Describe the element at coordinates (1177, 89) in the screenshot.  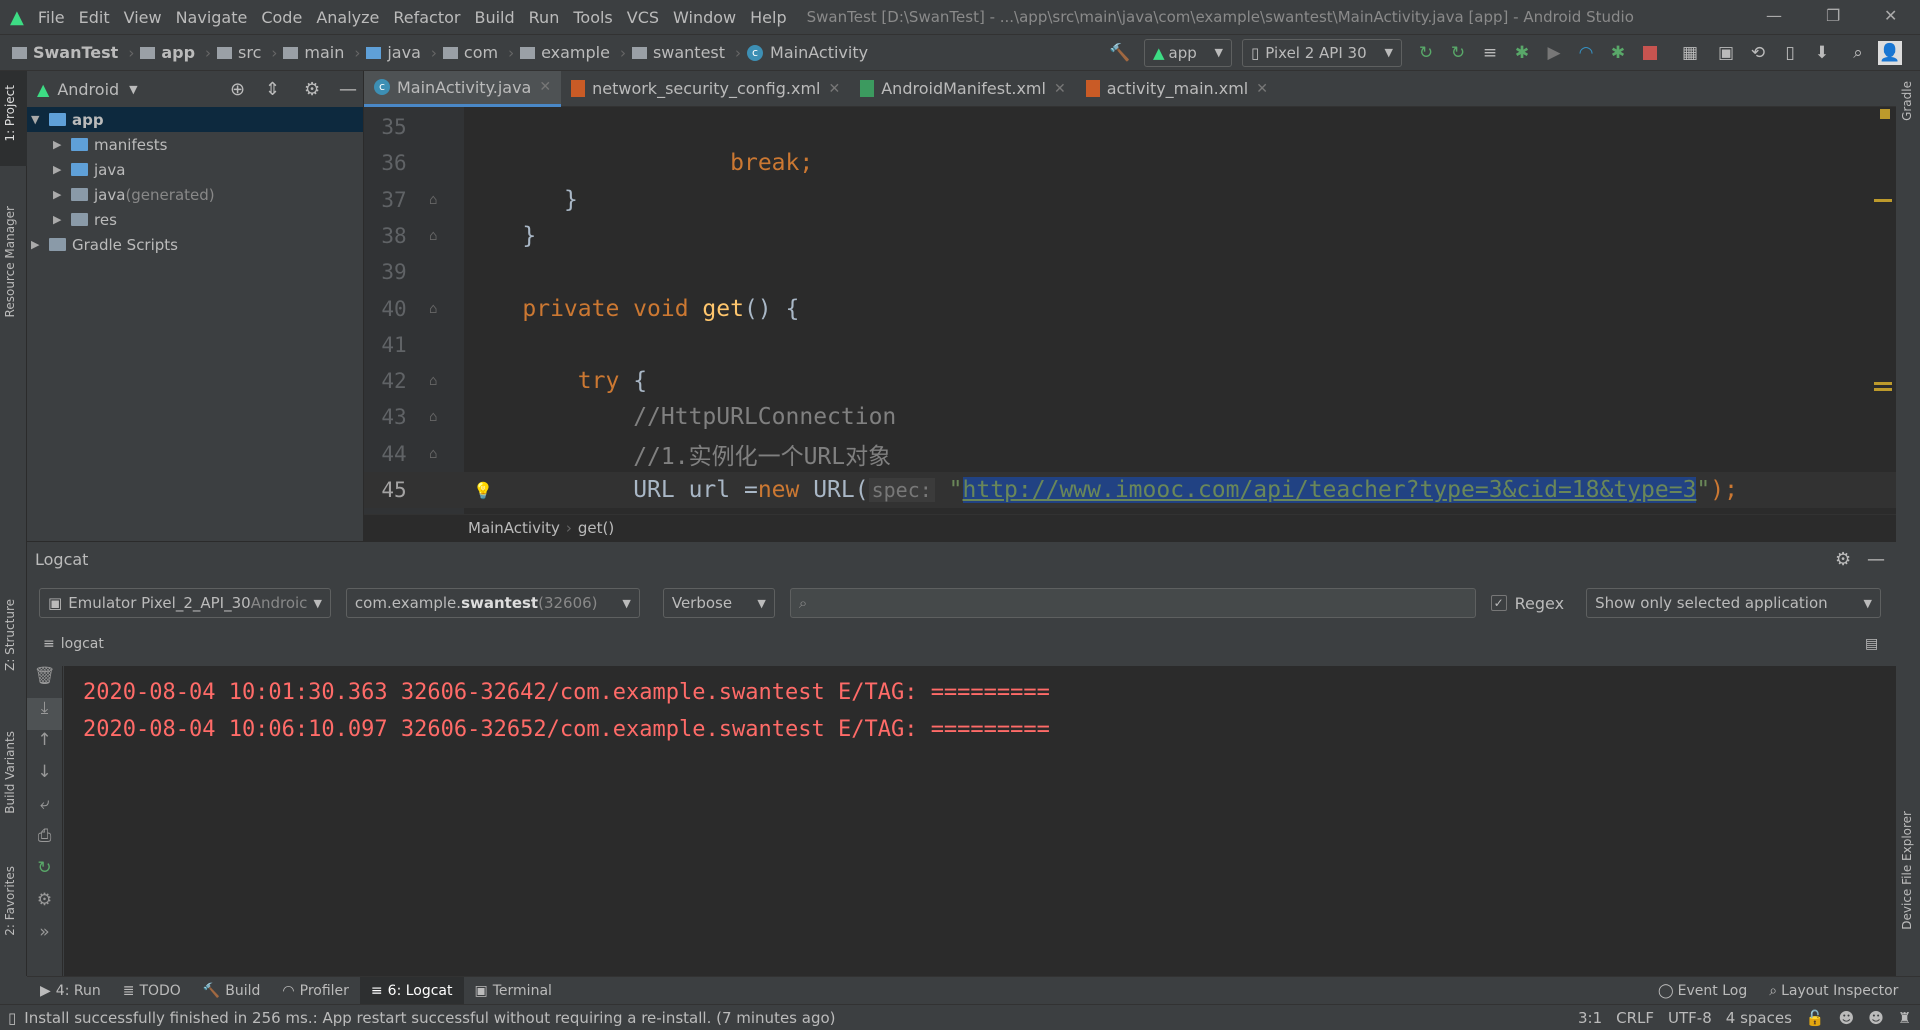
I see `tab-activity-main-xml: activity_main.xml ✕` at that location.